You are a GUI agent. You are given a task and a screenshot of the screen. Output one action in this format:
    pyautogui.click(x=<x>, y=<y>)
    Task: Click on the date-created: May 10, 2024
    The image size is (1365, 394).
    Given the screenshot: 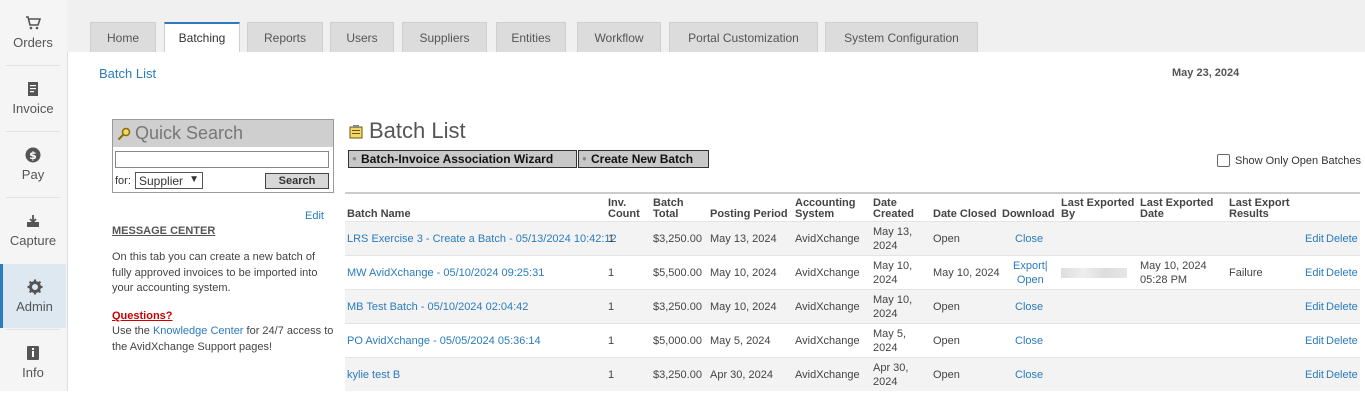 What is the action you would take?
    pyautogui.click(x=892, y=272)
    